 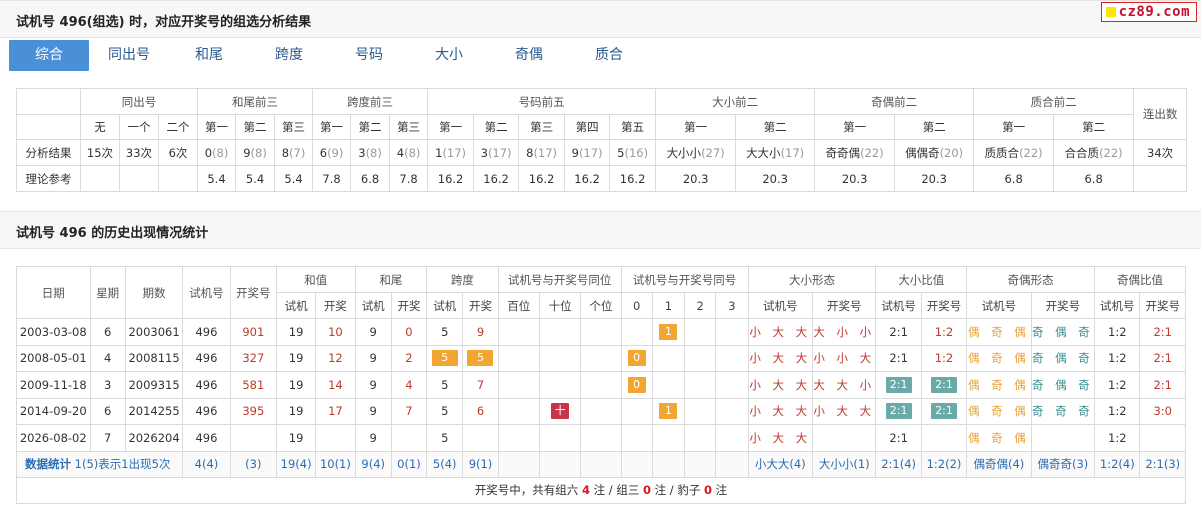 What do you see at coordinates (335, 438) in the screenshot?
I see `sum-draw-cell` at bounding box center [335, 438].